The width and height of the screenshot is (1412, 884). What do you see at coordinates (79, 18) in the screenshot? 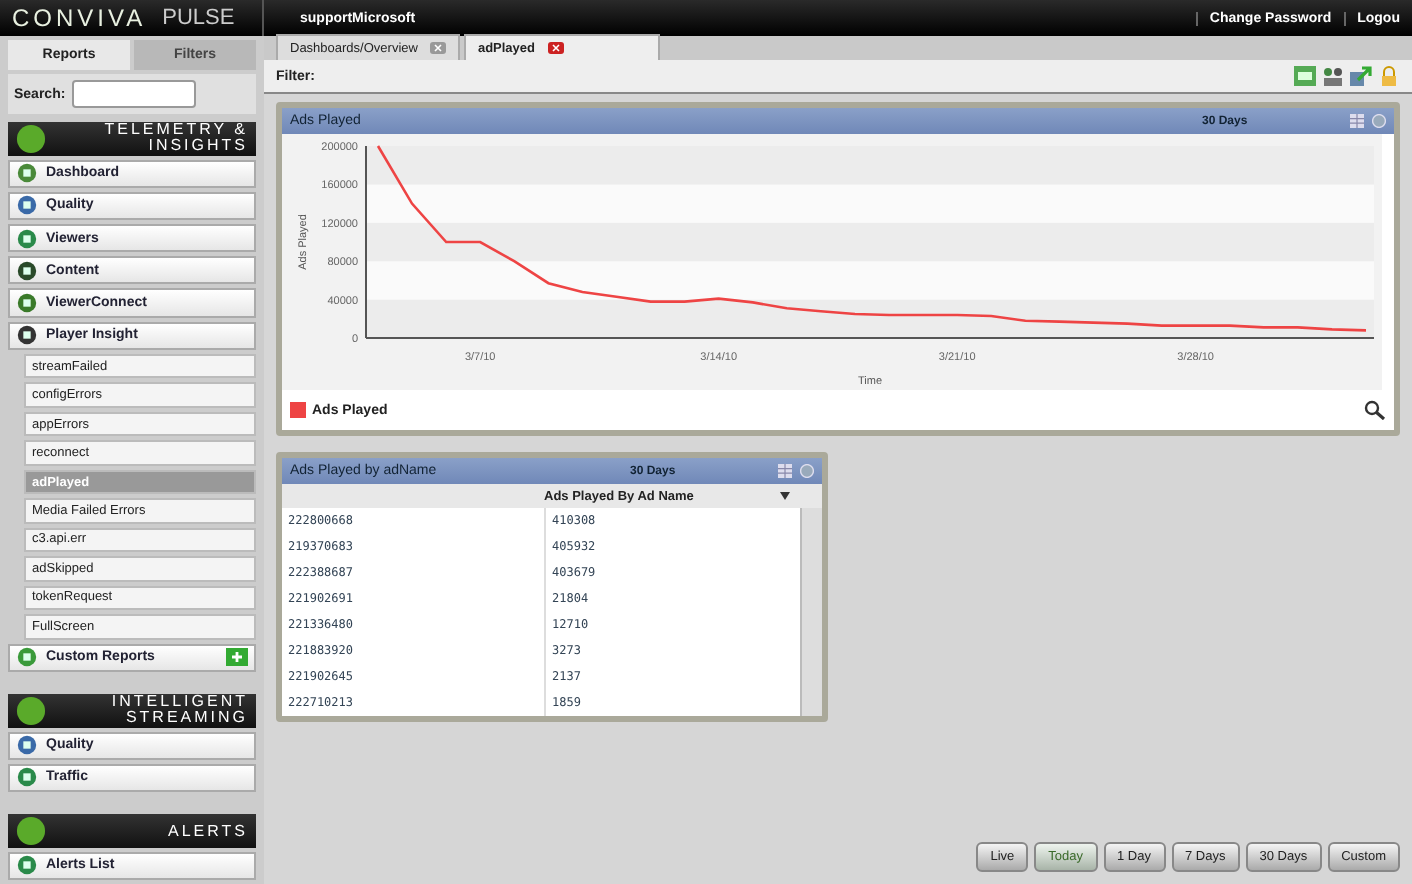
I see `logo: CONVIVA` at bounding box center [79, 18].